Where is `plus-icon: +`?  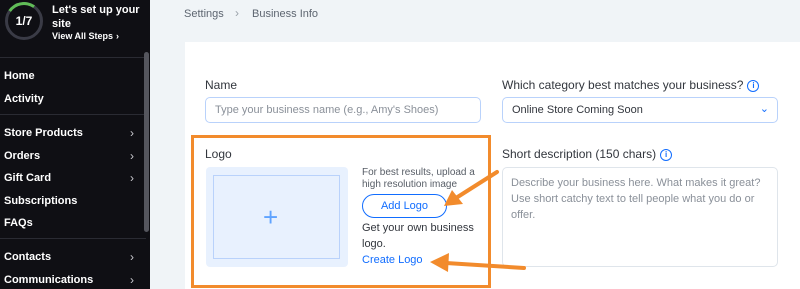 plus-icon: + is located at coordinates (271, 217).